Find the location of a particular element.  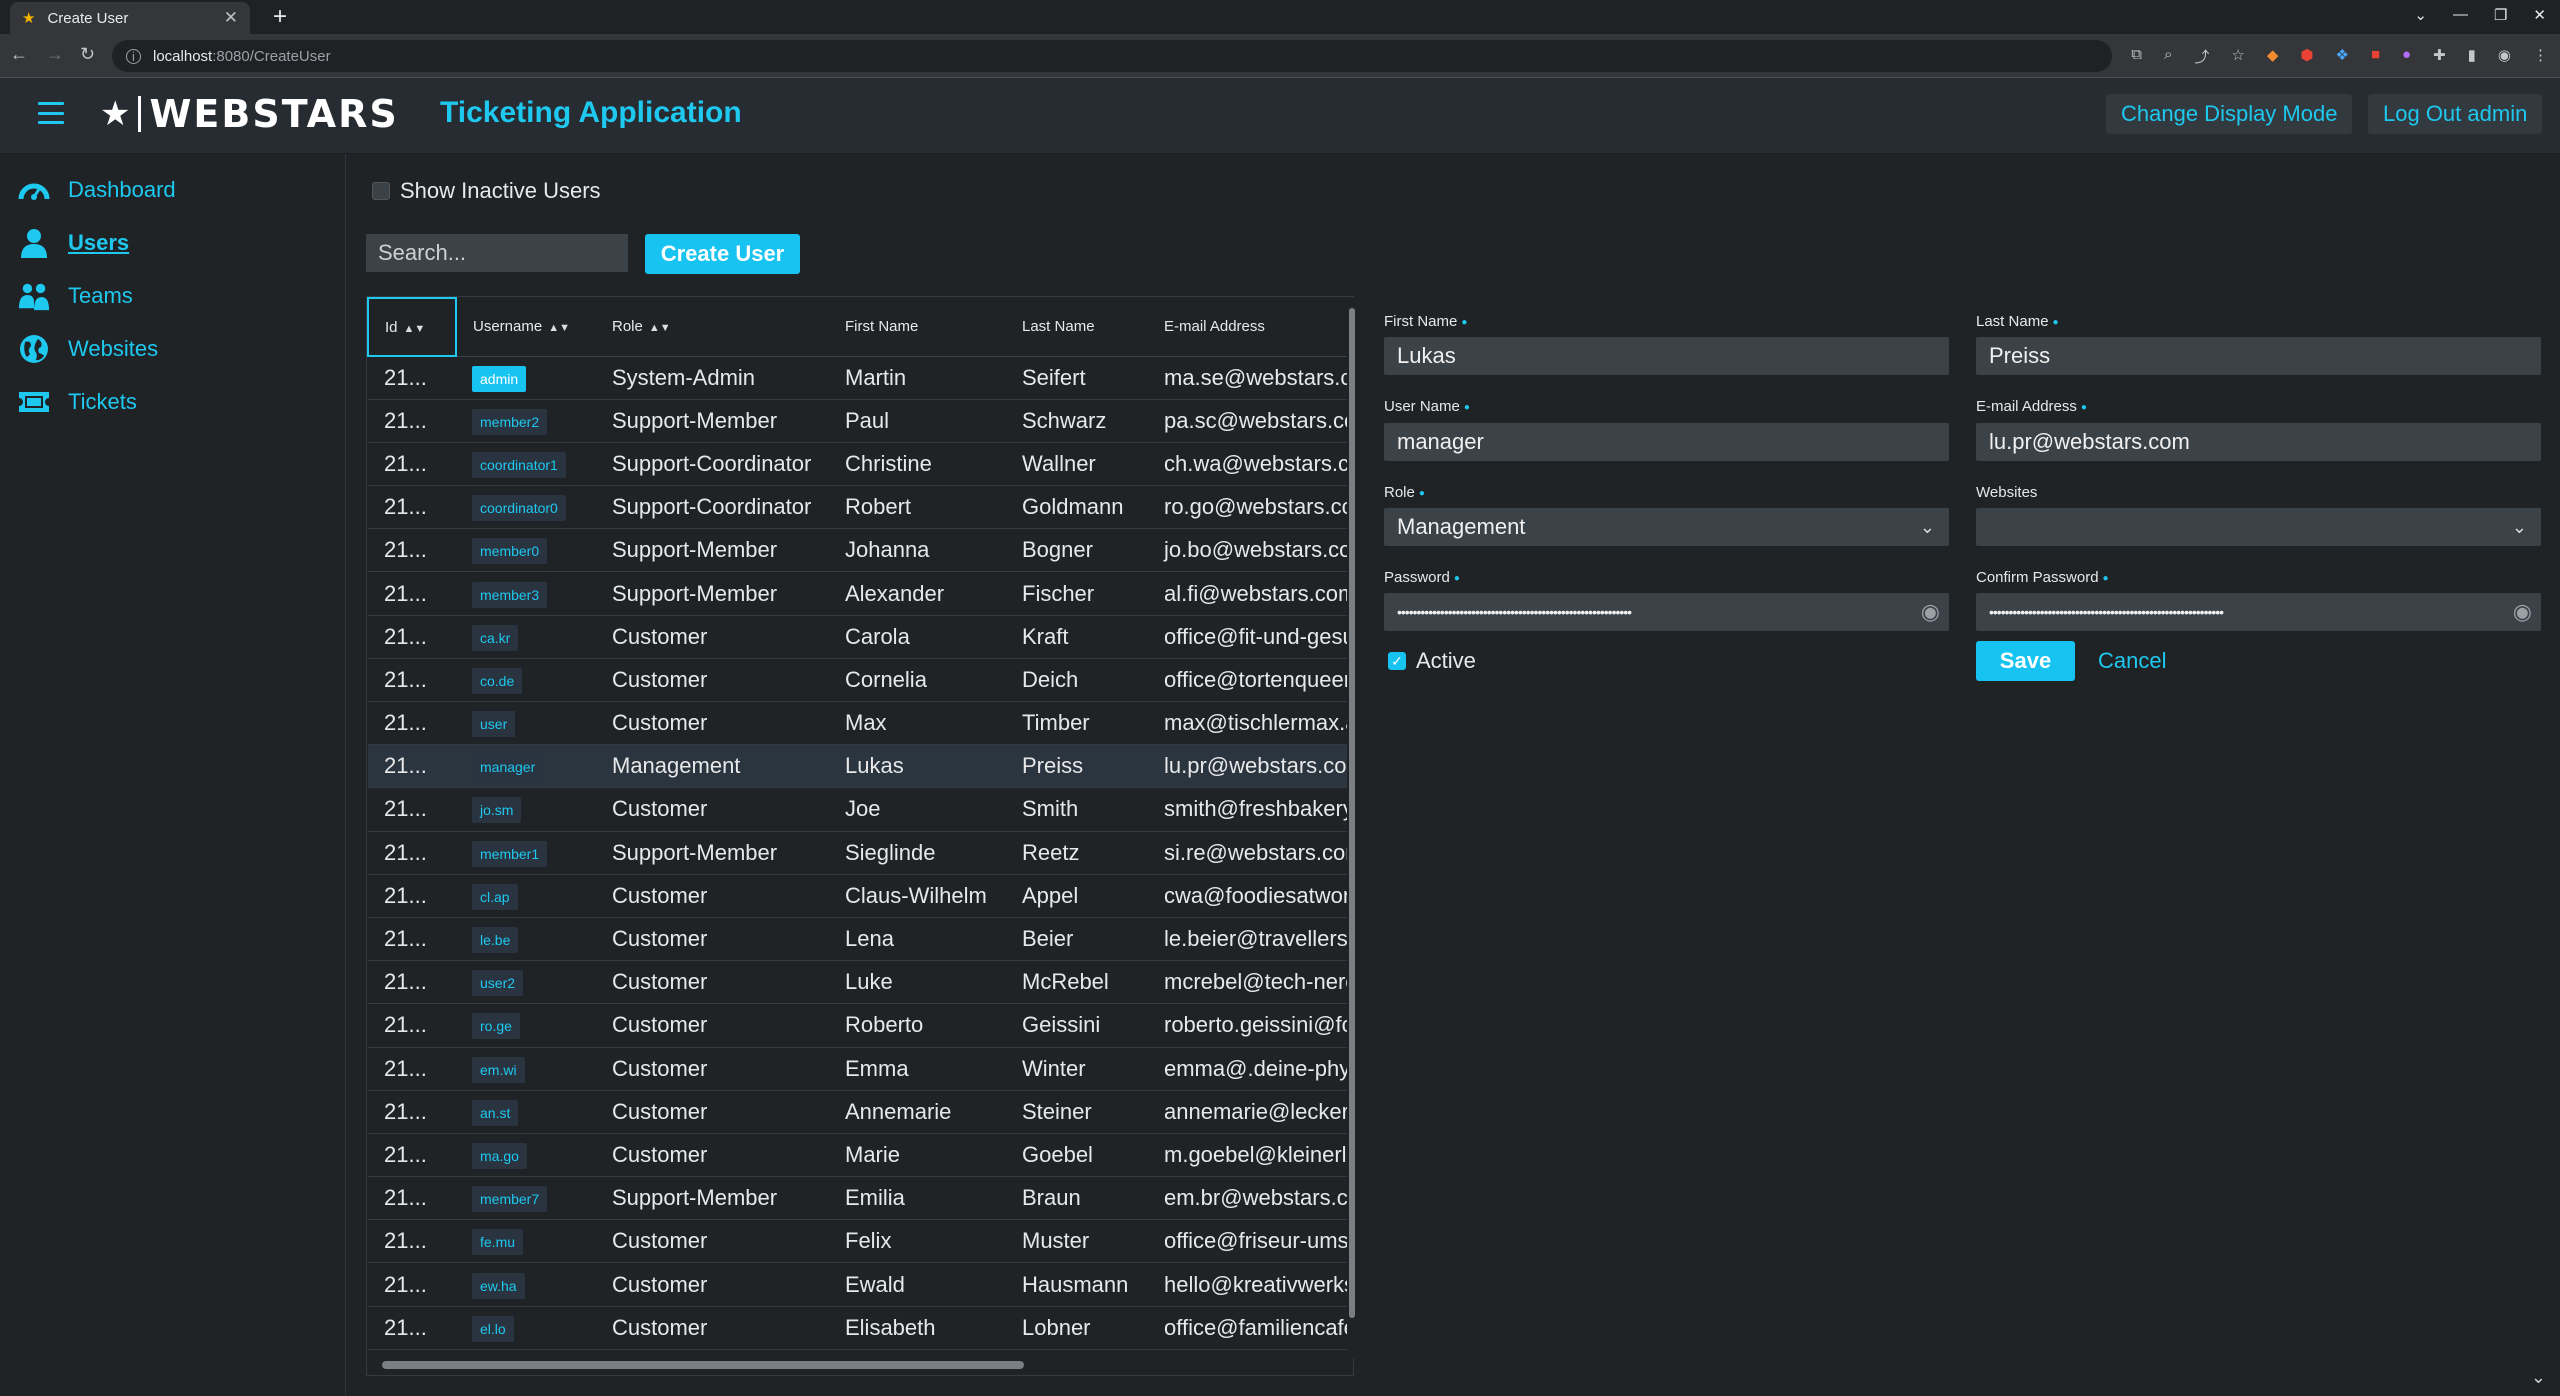

username-badge: le.be is located at coordinates (495, 940).